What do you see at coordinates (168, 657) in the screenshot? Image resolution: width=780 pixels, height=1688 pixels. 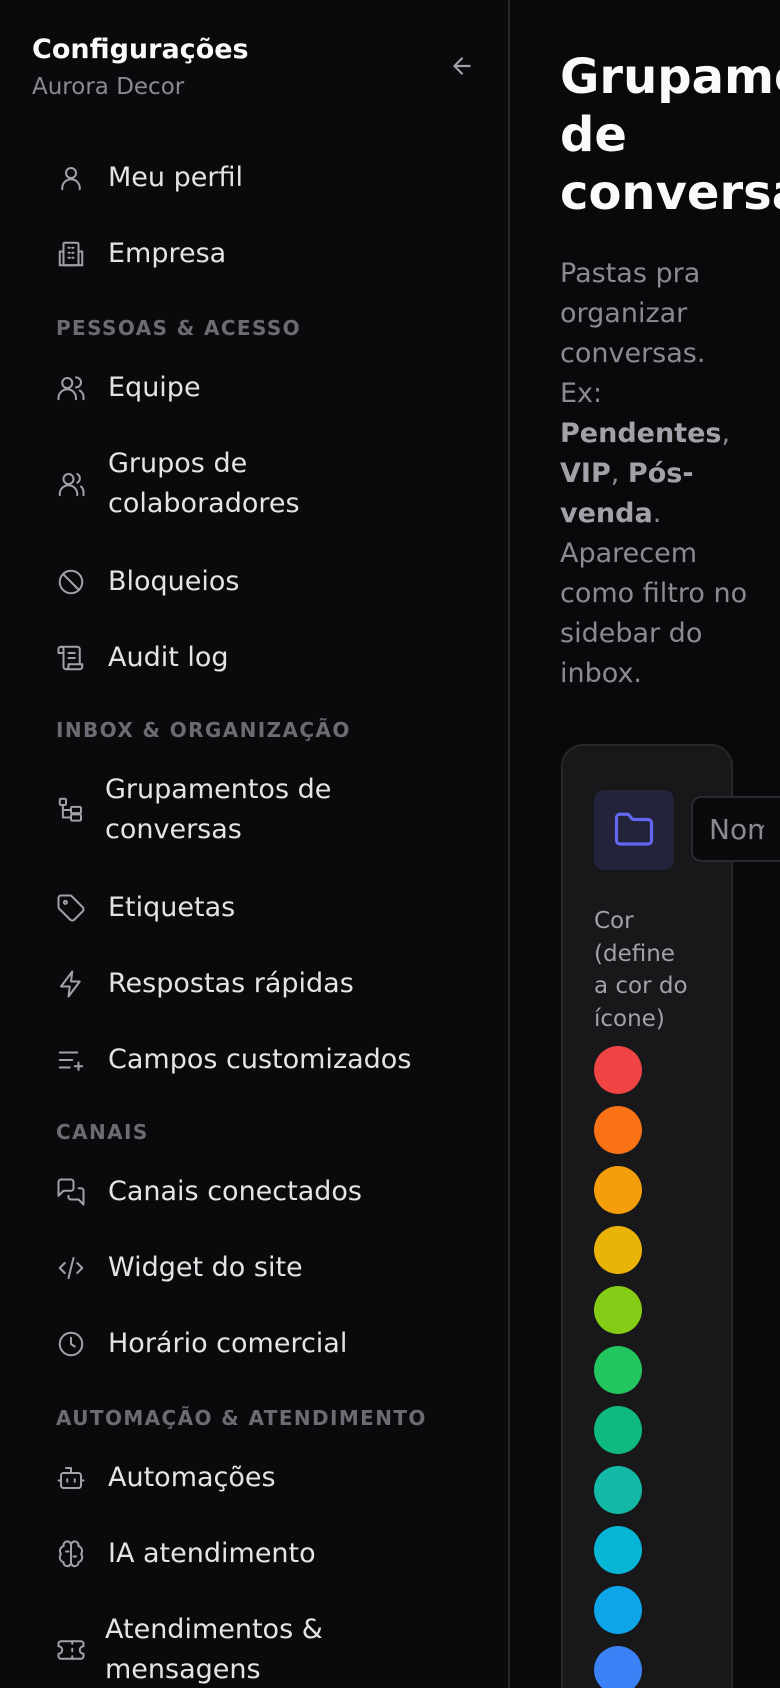 I see `sidebar-item-label: Audit log` at bounding box center [168, 657].